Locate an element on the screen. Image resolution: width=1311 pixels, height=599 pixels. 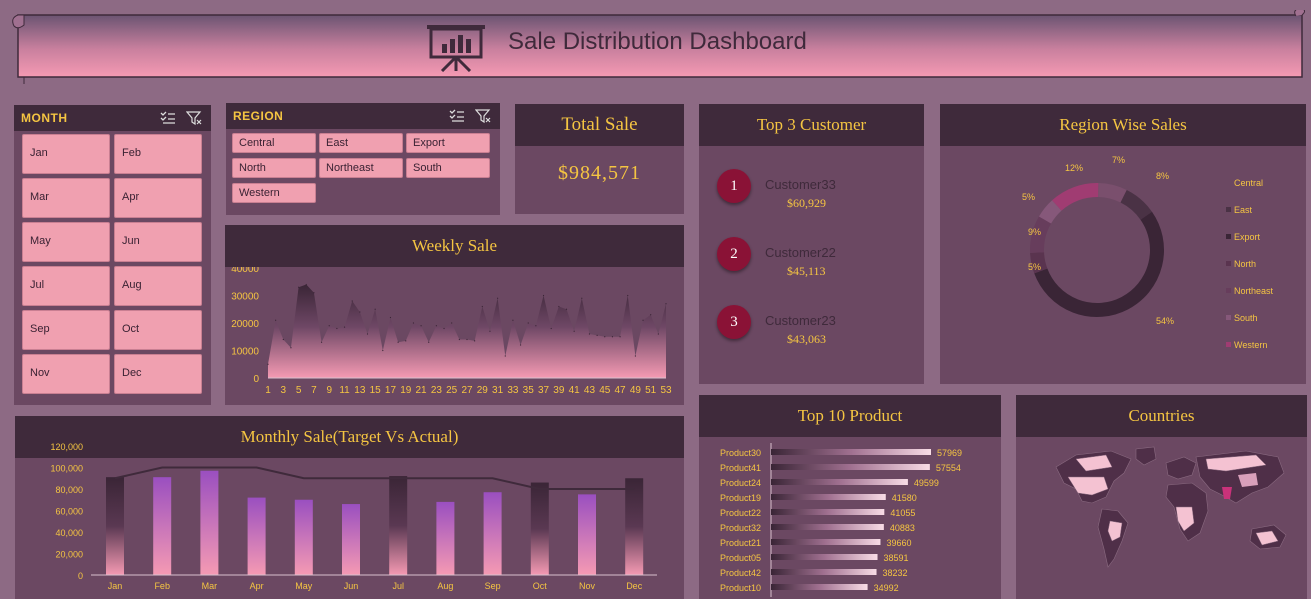
product-bar-product05 is located at coordinates (824, 557).